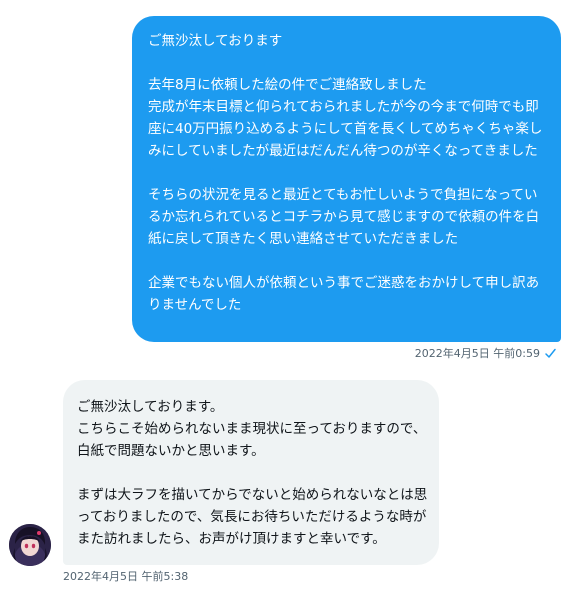  What do you see at coordinates (477, 353) in the screenshot?
I see `outgoing-message-timestamp: 2022年4月5日 午前0:59` at bounding box center [477, 353].